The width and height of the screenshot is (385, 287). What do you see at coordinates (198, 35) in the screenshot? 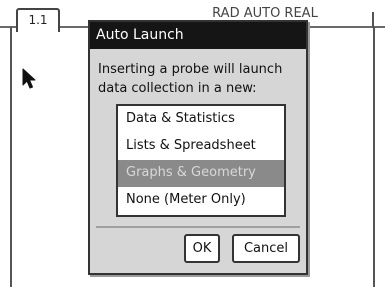
I see `dialog-title: Auto Launch` at bounding box center [198, 35].